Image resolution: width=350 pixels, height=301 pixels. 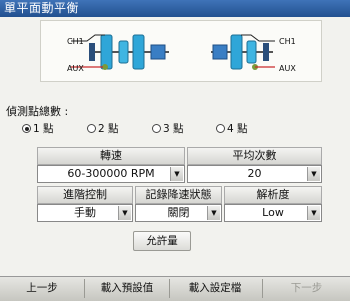 I want to click on speed-select: 60-300000 RPM ▼, so click(x=111, y=174).